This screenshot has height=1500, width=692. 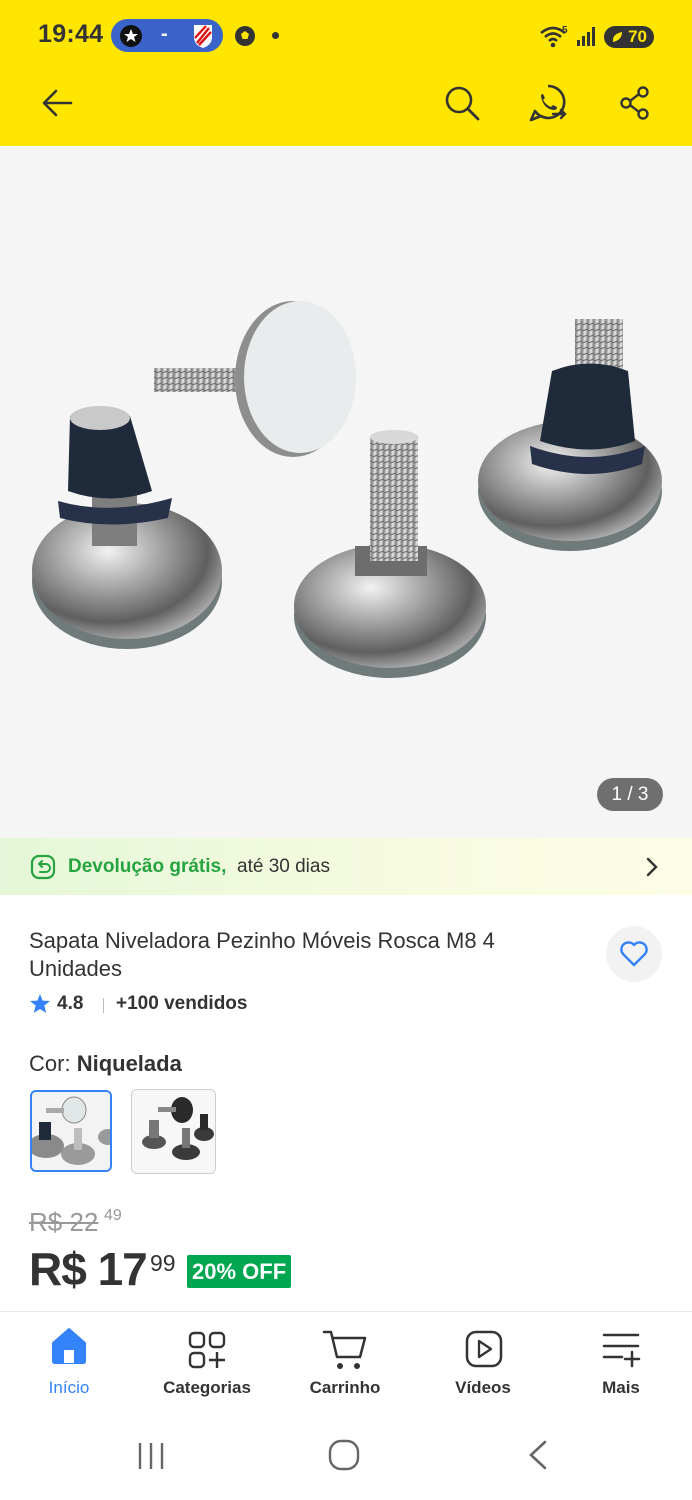 I want to click on back-arrow-icon, so click(x=57, y=103).